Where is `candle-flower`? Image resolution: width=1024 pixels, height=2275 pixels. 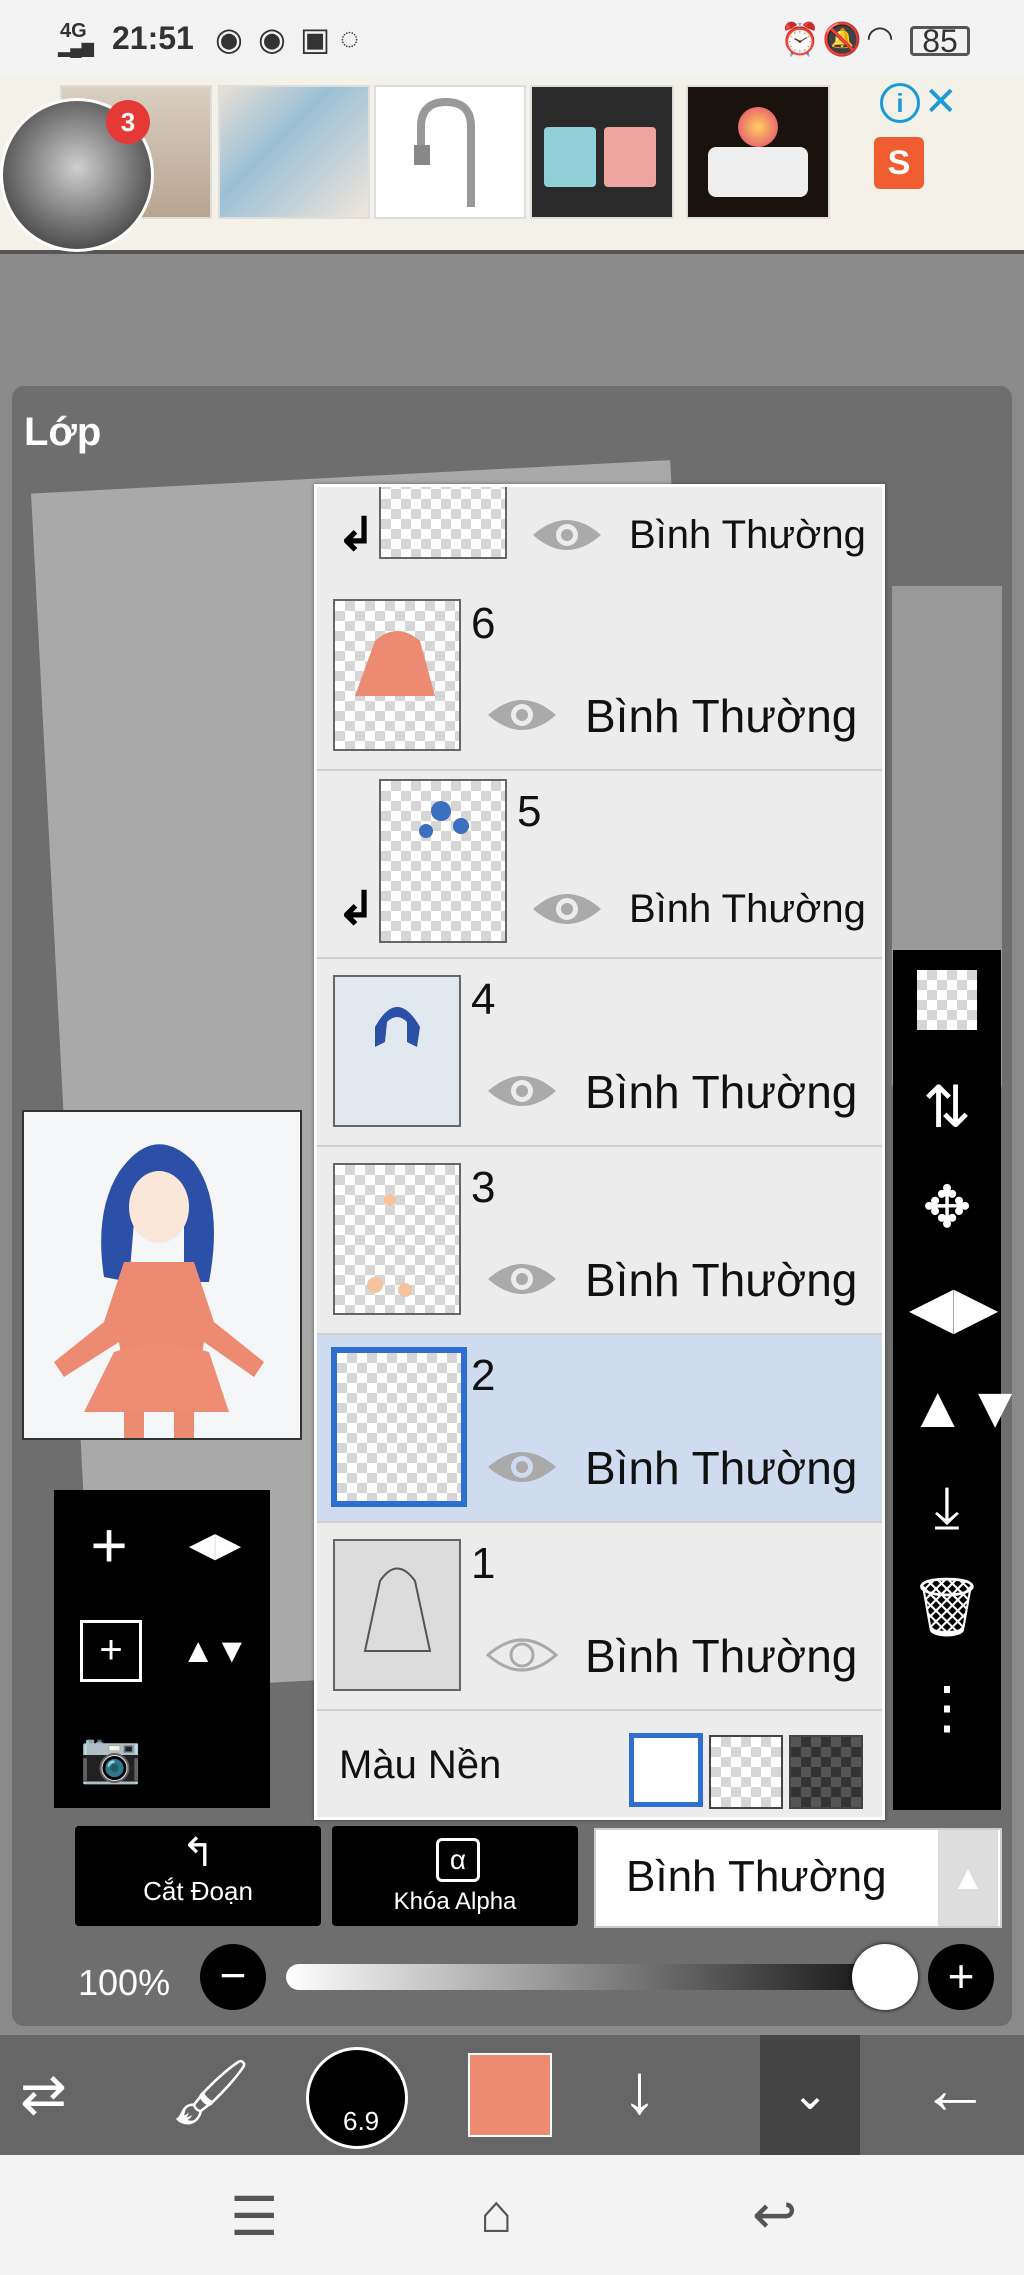
candle-flower is located at coordinates (758, 127).